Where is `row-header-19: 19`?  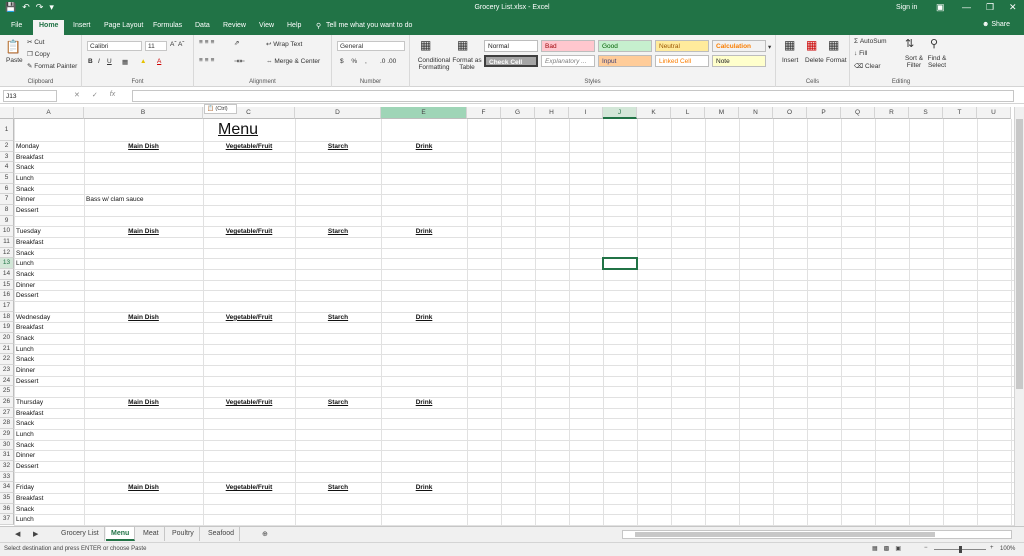 row-header-19: 19 is located at coordinates (7, 328).